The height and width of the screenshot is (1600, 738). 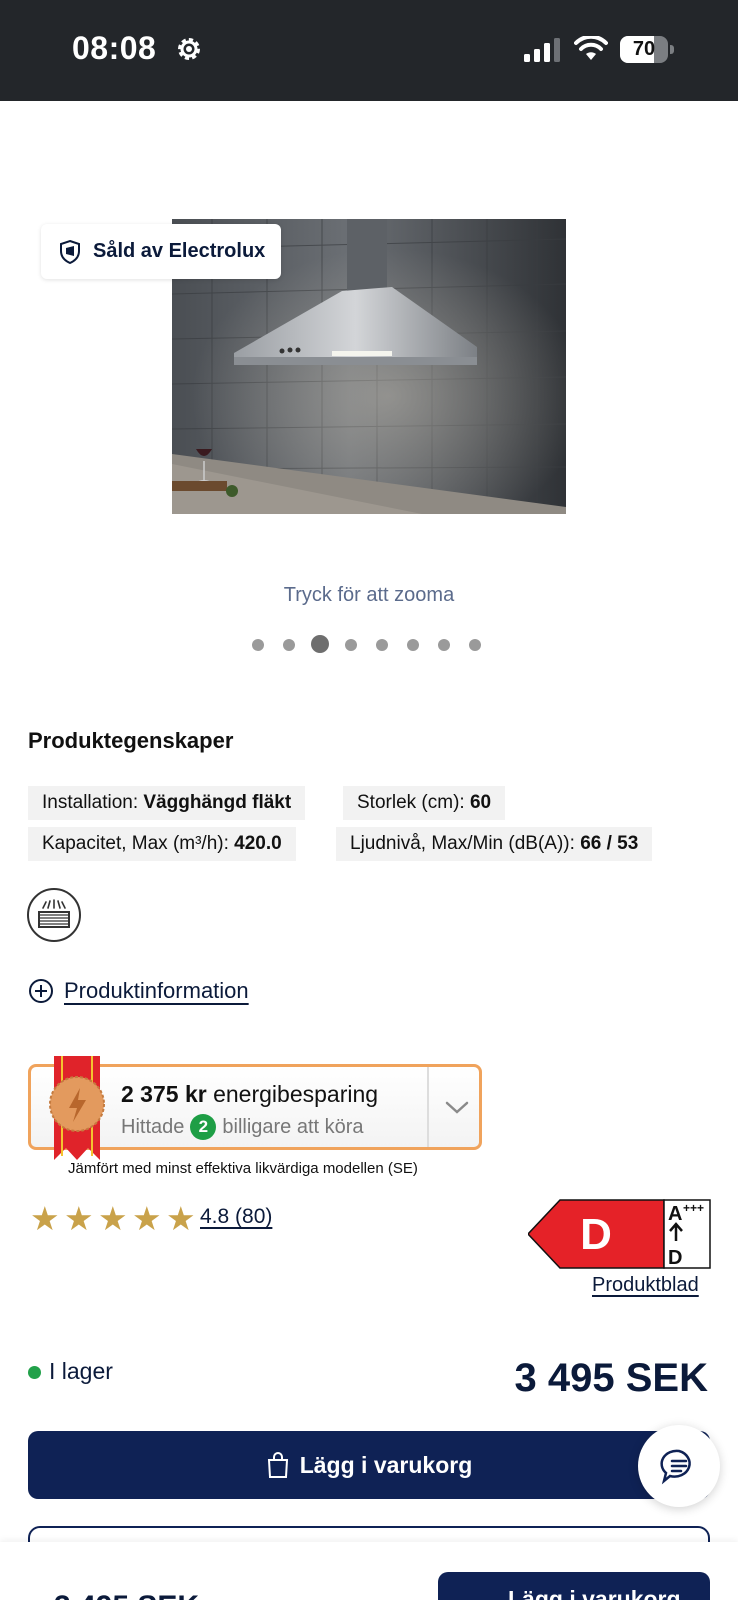 What do you see at coordinates (462, 843) in the screenshot?
I see `chip-label: Ljudnivå, Max/Min (dB(A)):` at bounding box center [462, 843].